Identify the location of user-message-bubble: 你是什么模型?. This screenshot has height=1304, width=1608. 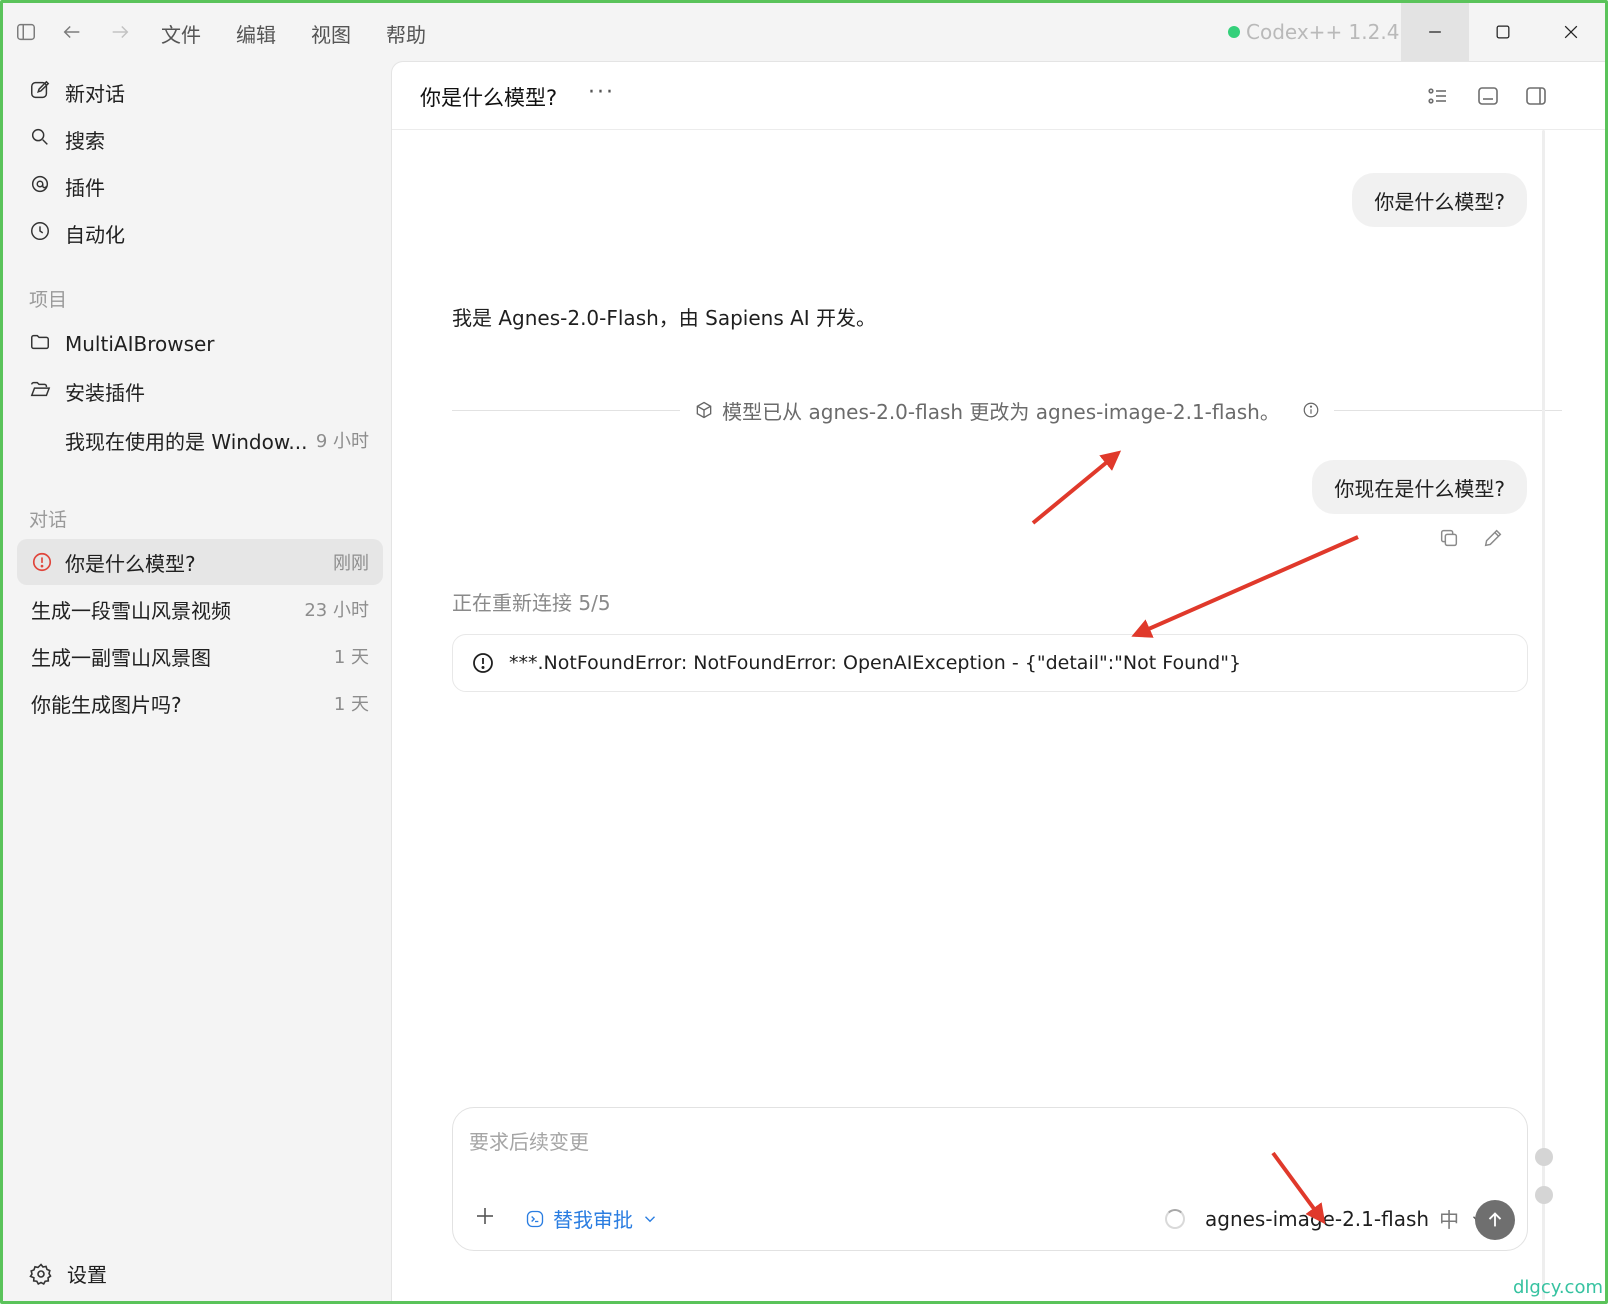
(1439, 200).